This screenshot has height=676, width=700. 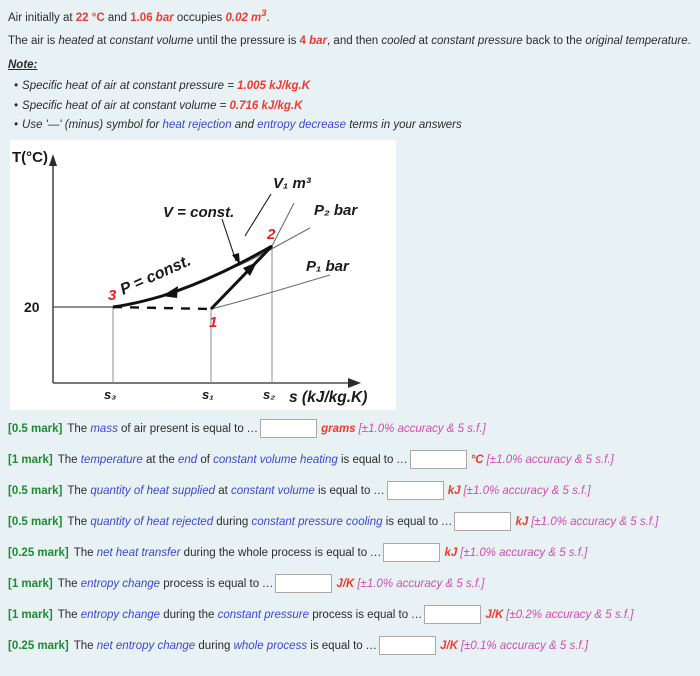 I want to click on y-tick-label-20: 20, so click(x=32, y=307).